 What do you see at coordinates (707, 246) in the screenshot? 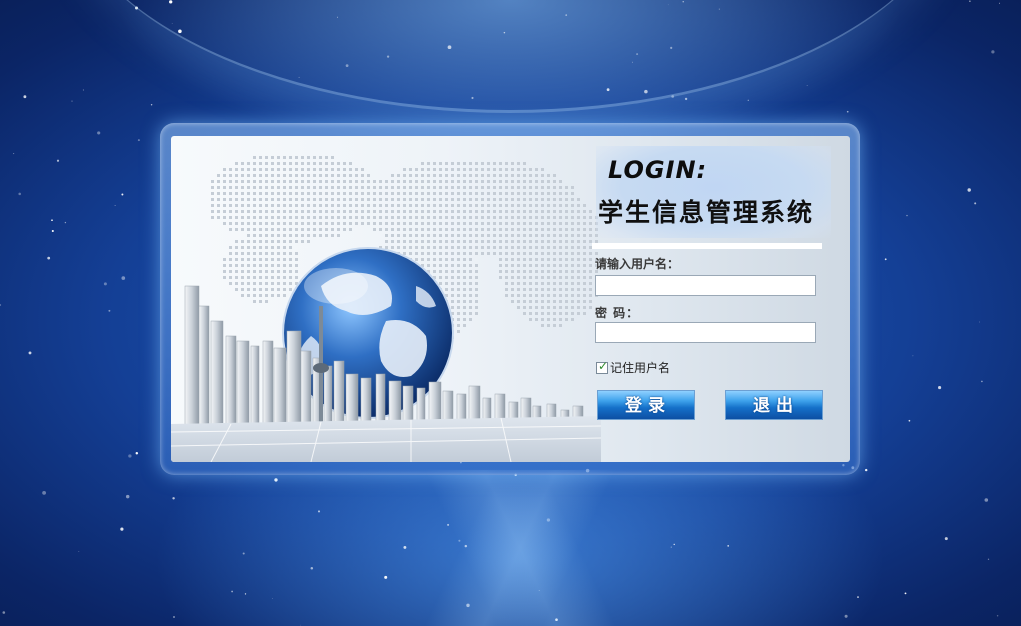
I see `title-divider` at bounding box center [707, 246].